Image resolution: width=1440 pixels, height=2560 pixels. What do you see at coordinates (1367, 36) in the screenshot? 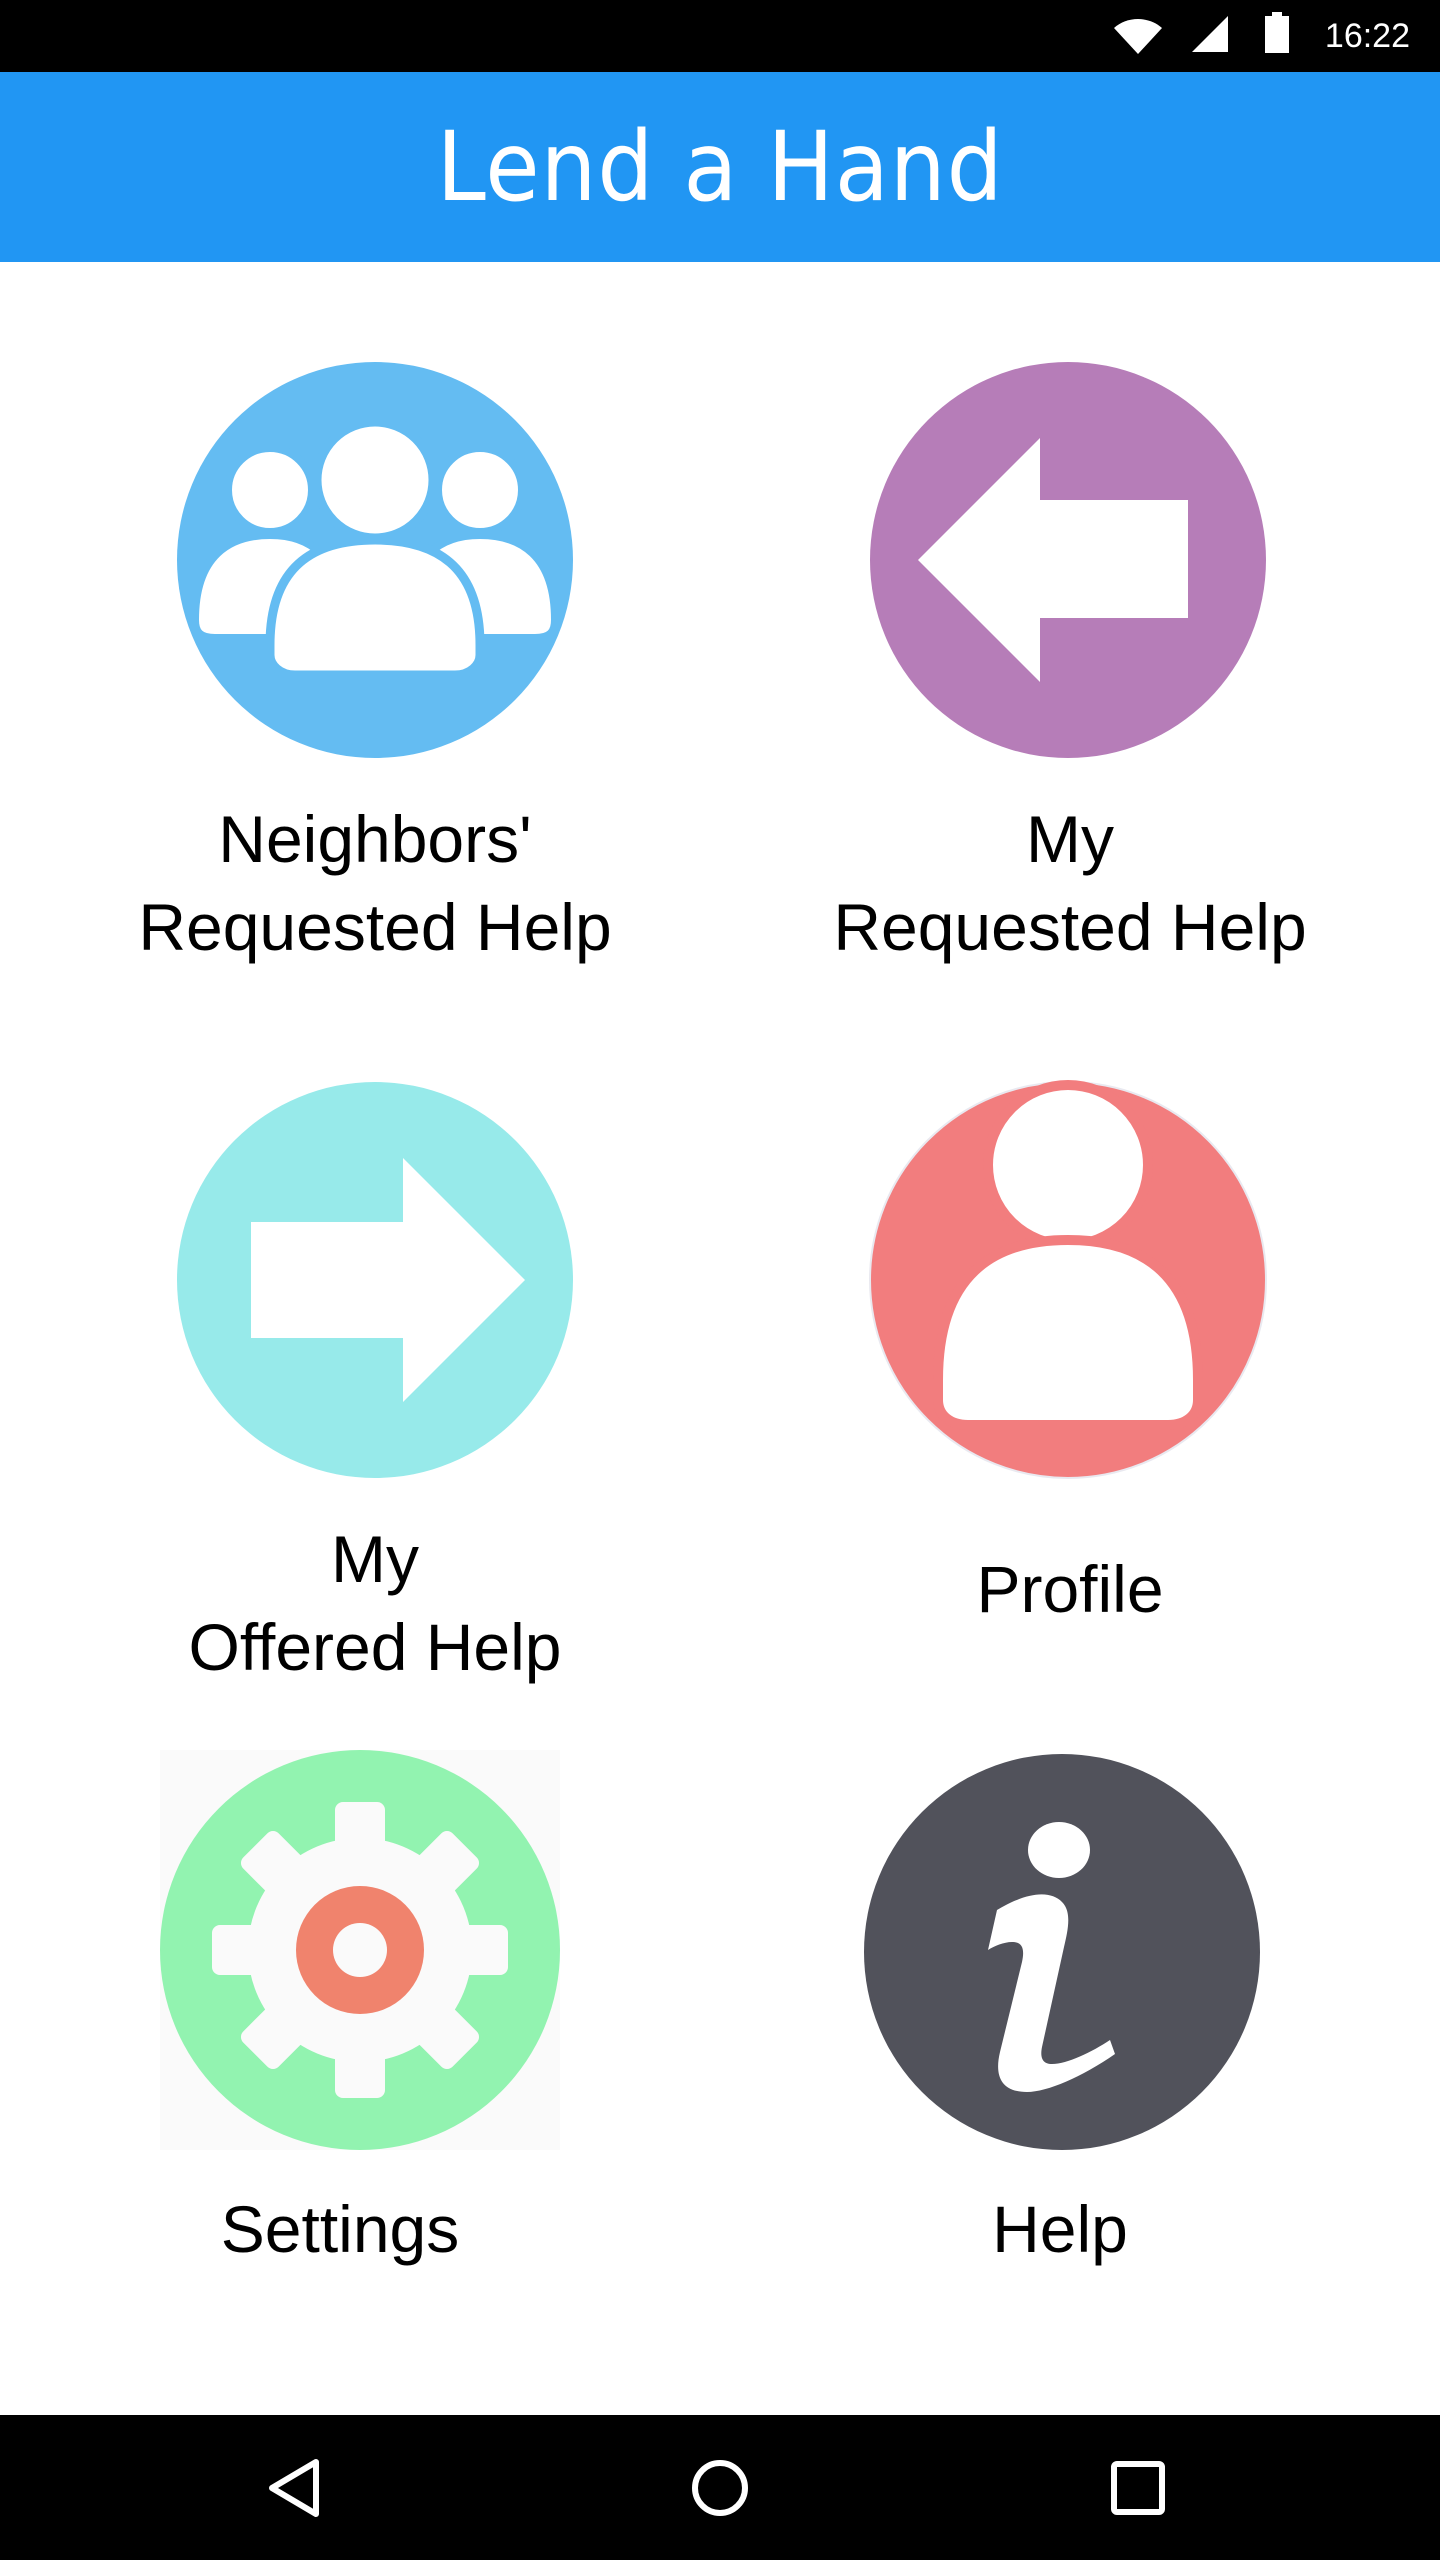
I see `status-time: 16:22` at bounding box center [1367, 36].